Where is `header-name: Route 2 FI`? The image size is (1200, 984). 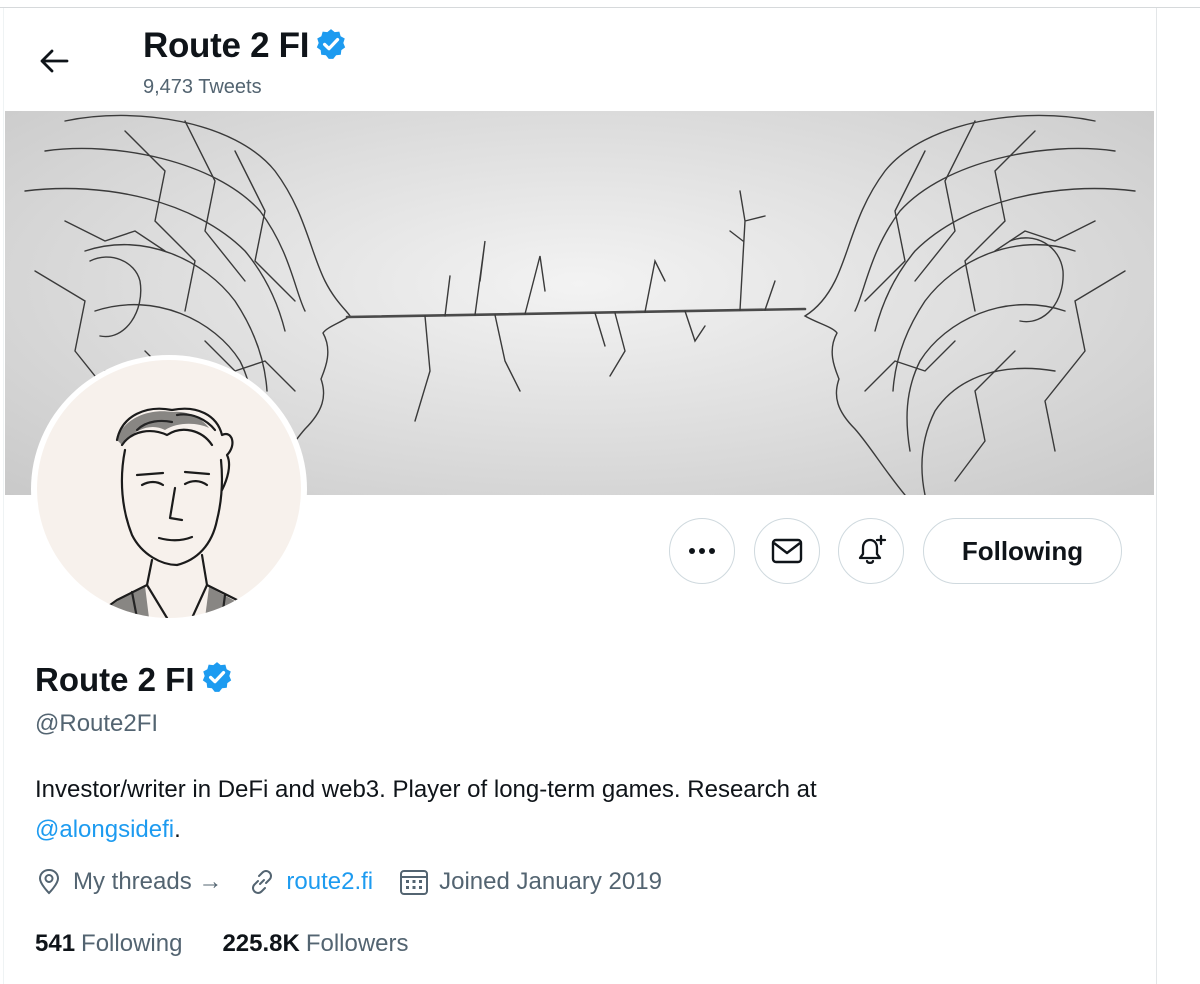 header-name: Route 2 FI is located at coordinates (226, 45).